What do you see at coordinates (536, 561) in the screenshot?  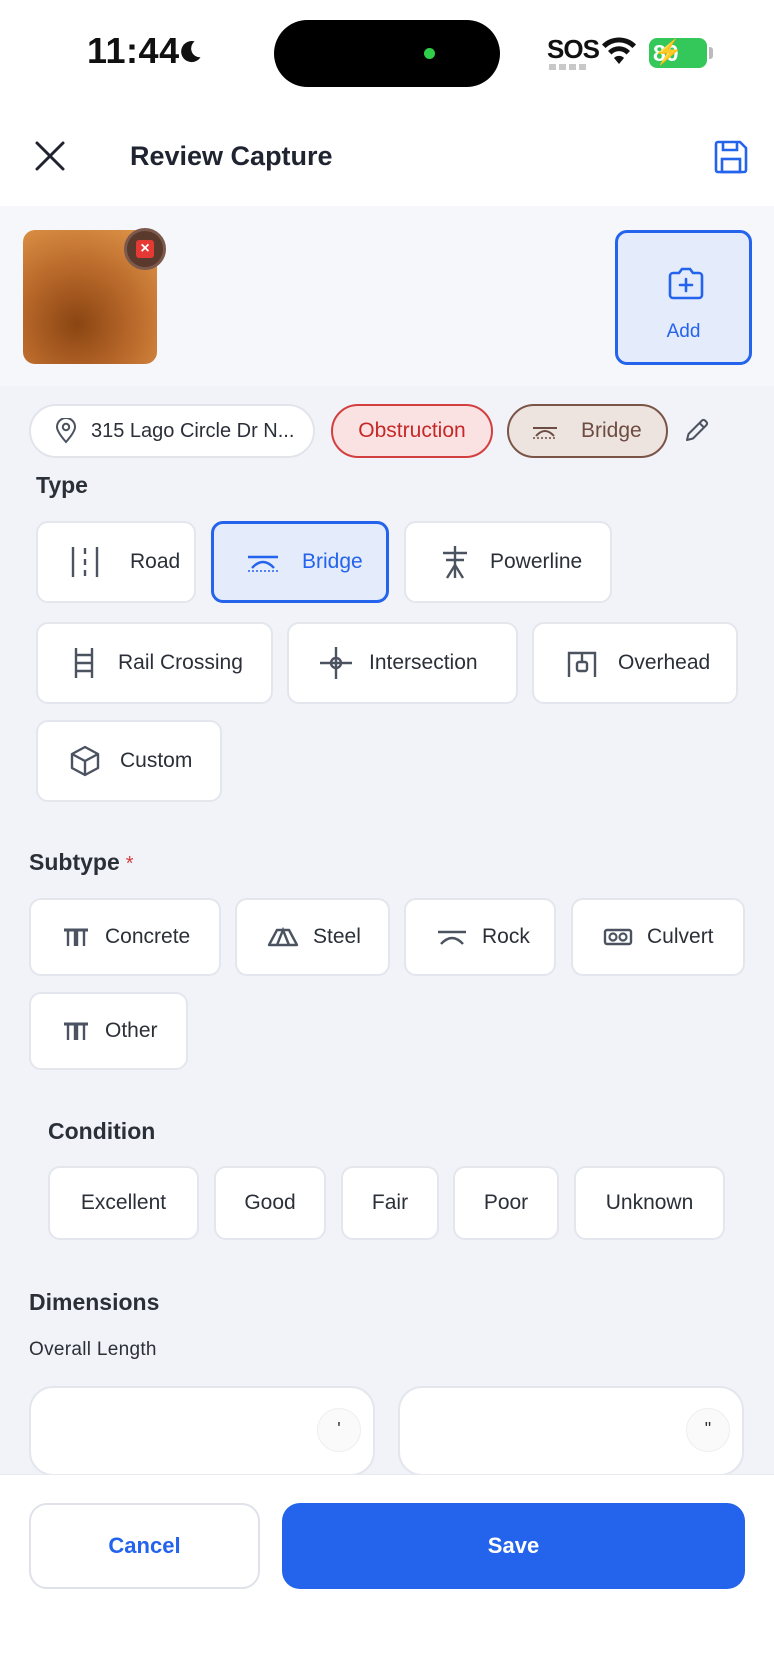 I see `type-option-label: Powerline` at bounding box center [536, 561].